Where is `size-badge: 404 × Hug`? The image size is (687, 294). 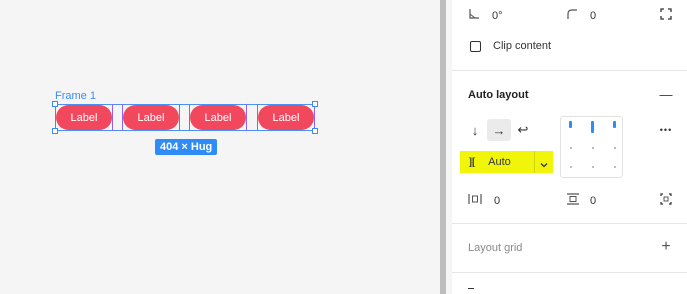
size-badge: 404 × Hug is located at coordinates (186, 147).